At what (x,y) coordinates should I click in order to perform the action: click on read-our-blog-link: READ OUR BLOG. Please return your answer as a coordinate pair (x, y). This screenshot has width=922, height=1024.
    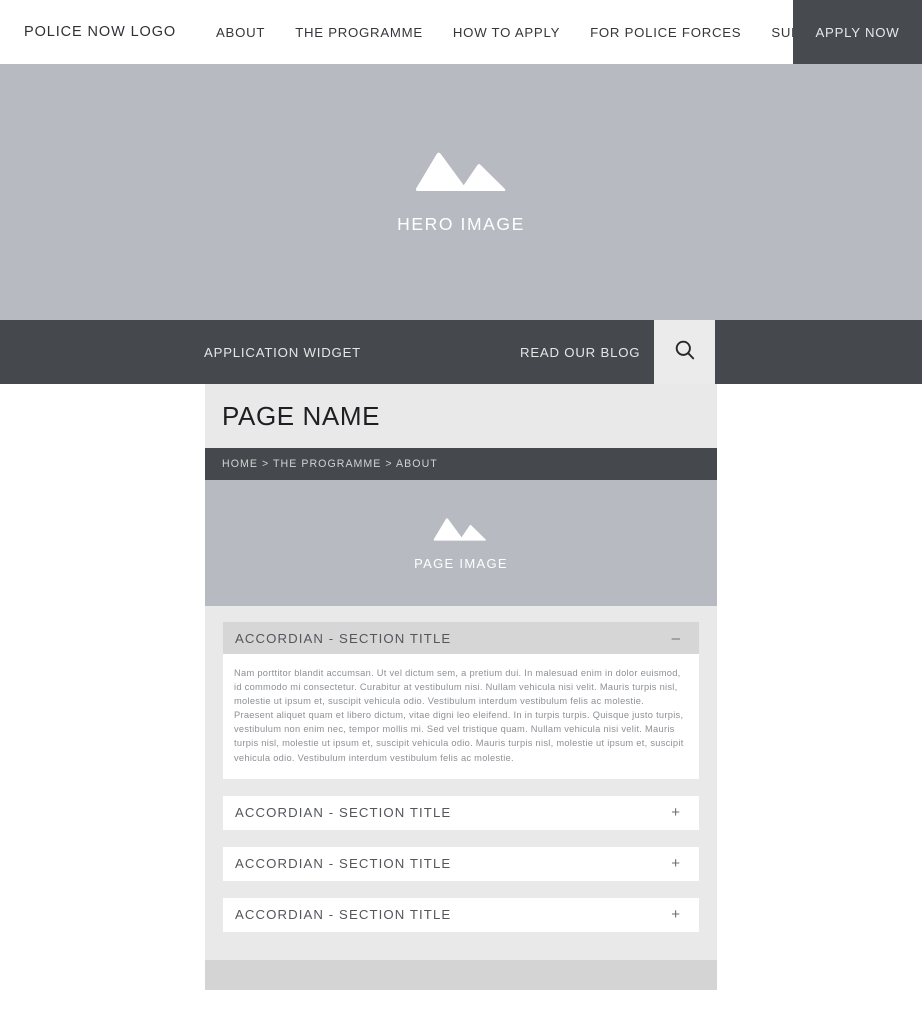
    Looking at the image, I should click on (580, 352).